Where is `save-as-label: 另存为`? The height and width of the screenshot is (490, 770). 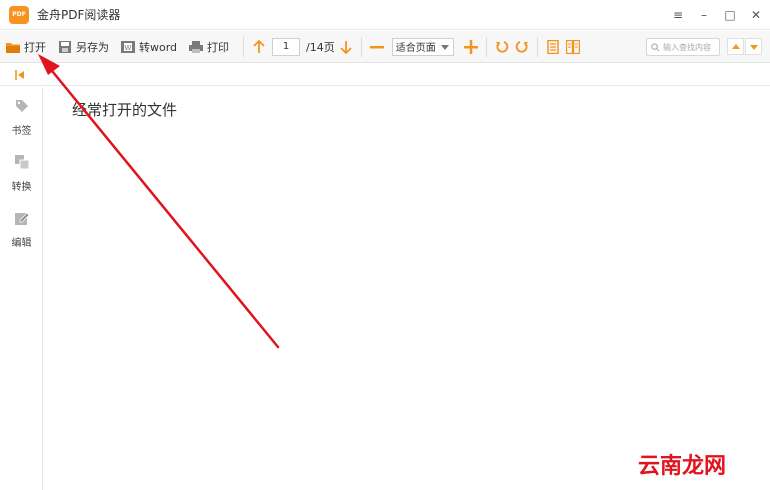
save-as-label: 另存为 is located at coordinates (92, 47).